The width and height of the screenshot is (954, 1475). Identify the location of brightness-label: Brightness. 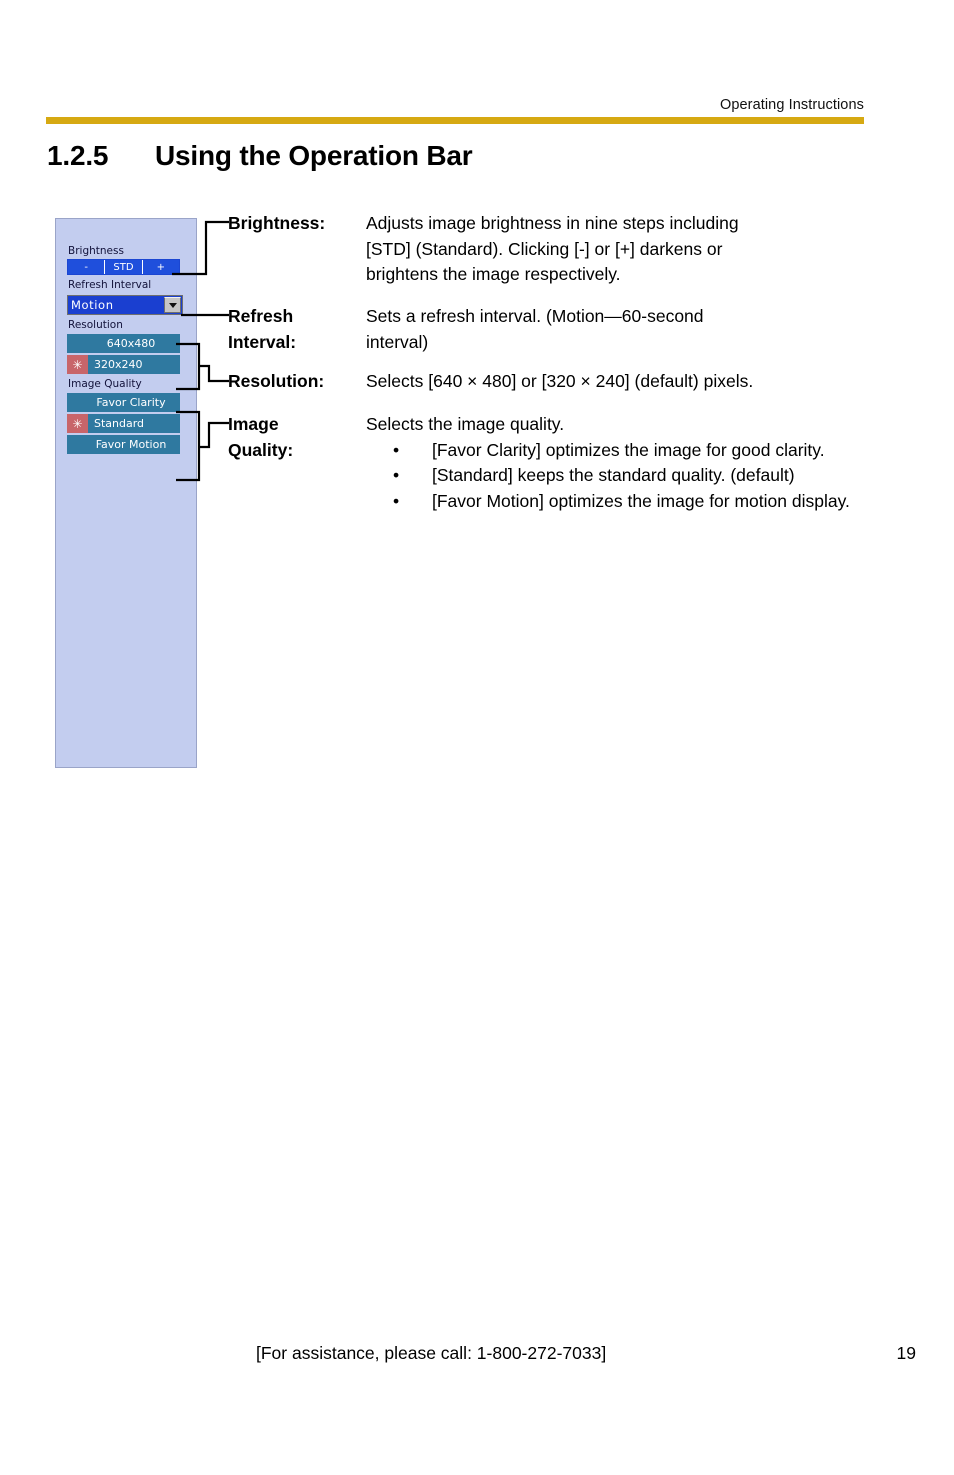
(96, 251).